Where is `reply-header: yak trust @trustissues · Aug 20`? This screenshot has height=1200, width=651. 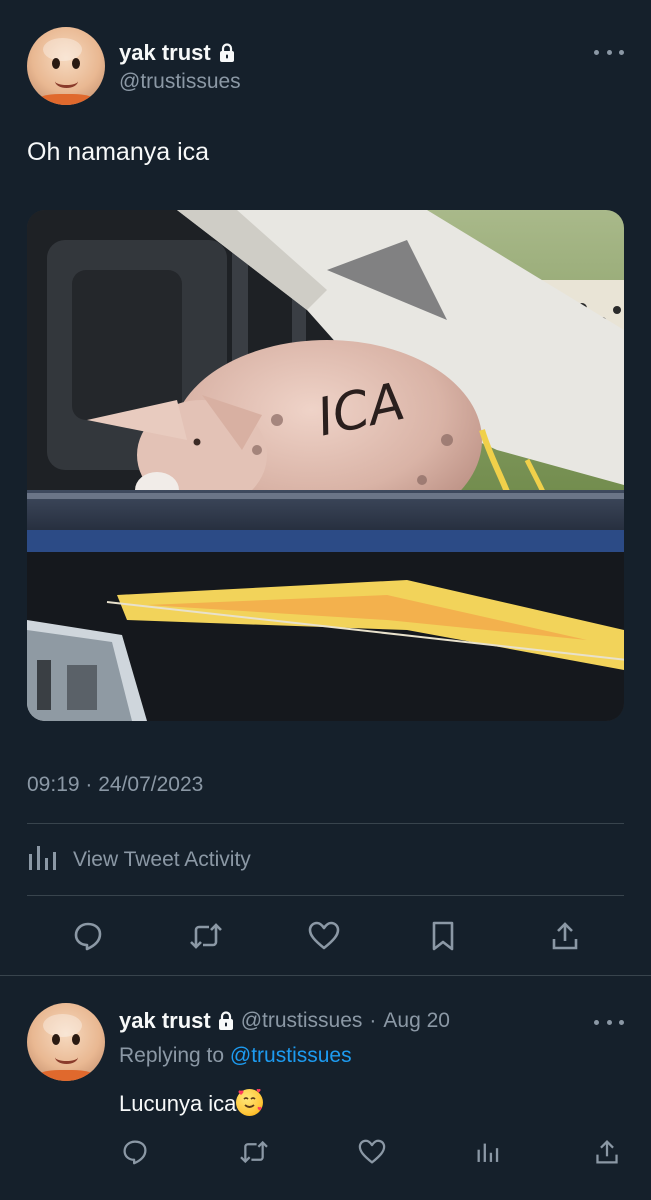
reply-header: yak trust @trustissues · Aug 20 is located at coordinates (284, 1021).